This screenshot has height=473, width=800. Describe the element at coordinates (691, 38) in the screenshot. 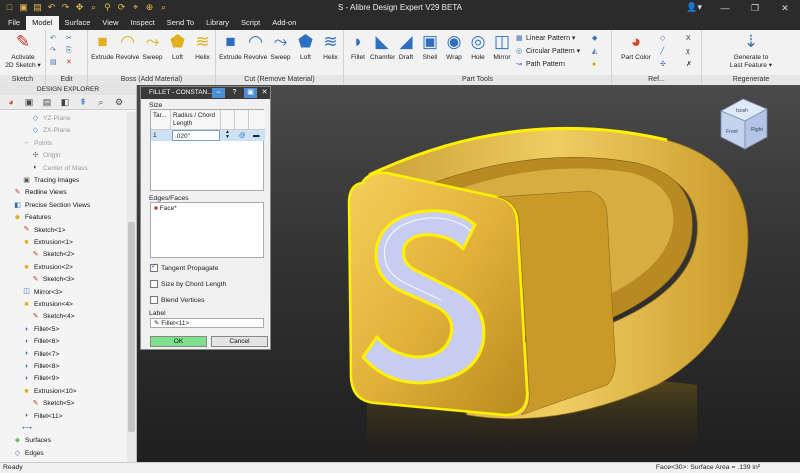

I see `script-tool-button: X` at that location.